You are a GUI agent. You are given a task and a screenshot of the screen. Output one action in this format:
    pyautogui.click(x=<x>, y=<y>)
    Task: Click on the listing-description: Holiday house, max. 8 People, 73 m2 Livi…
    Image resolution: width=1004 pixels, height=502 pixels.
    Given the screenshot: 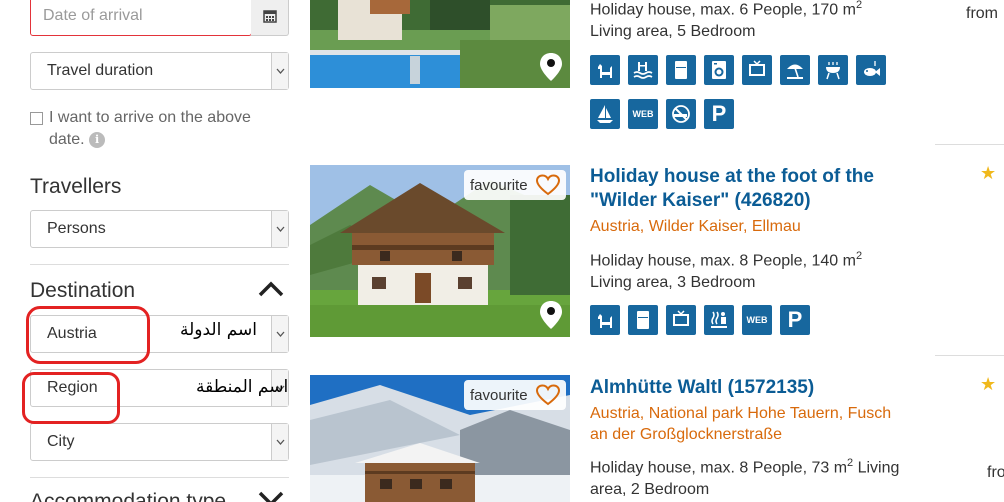 What is the action you would take?
    pyautogui.click(x=745, y=478)
    